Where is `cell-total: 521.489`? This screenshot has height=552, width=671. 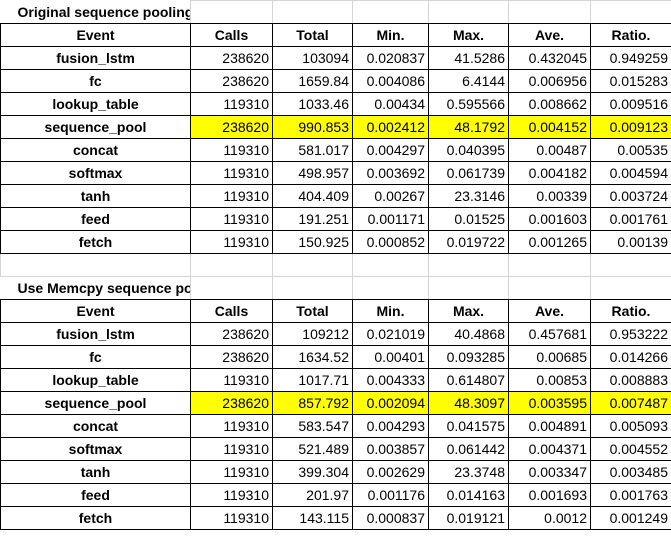 cell-total: 521.489 is located at coordinates (312, 449).